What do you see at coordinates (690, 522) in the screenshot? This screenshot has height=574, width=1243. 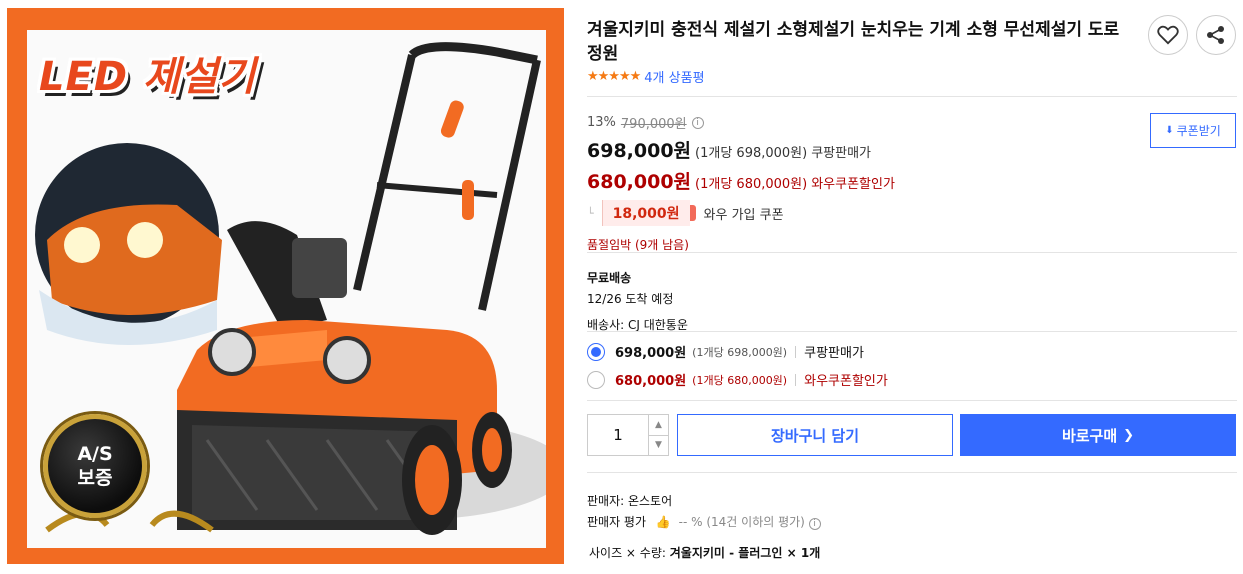 I see `seller-rating-value: -- %` at bounding box center [690, 522].